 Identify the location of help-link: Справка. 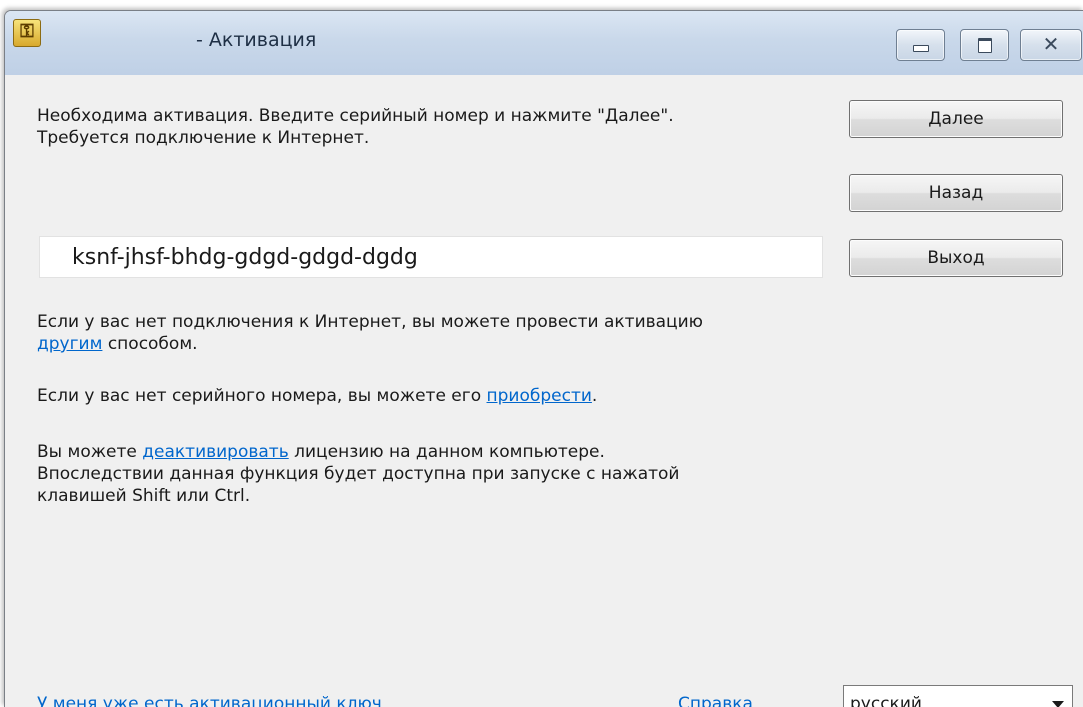
(715, 700).